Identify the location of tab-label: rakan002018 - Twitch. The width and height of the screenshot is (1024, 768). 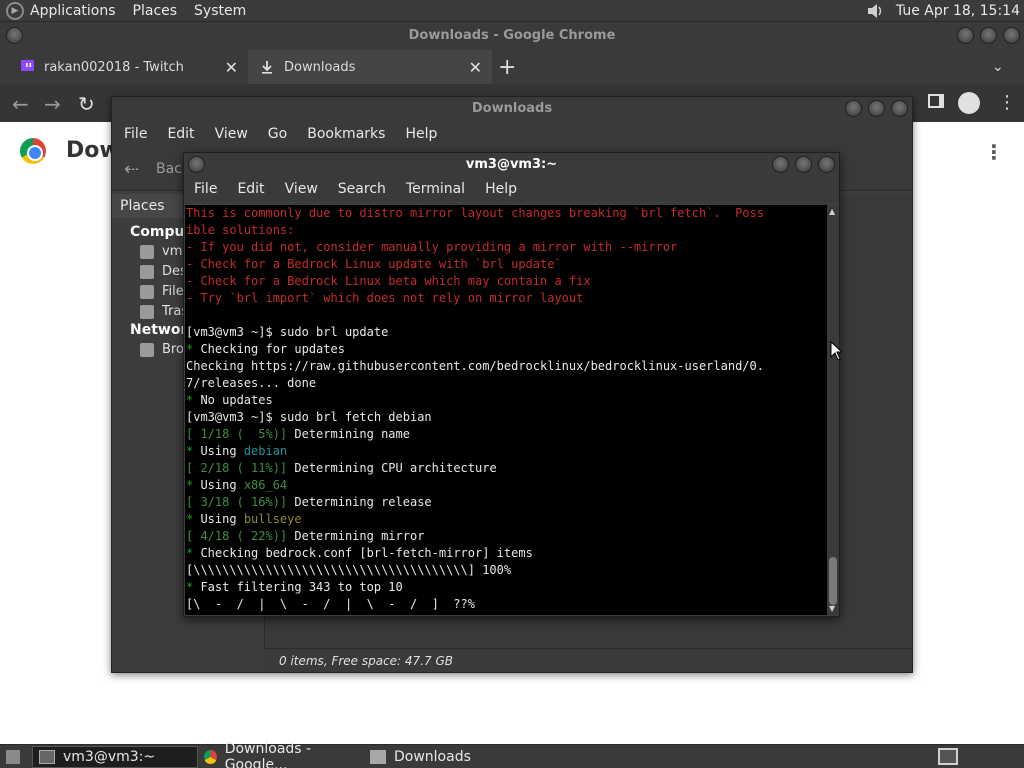
(114, 67).